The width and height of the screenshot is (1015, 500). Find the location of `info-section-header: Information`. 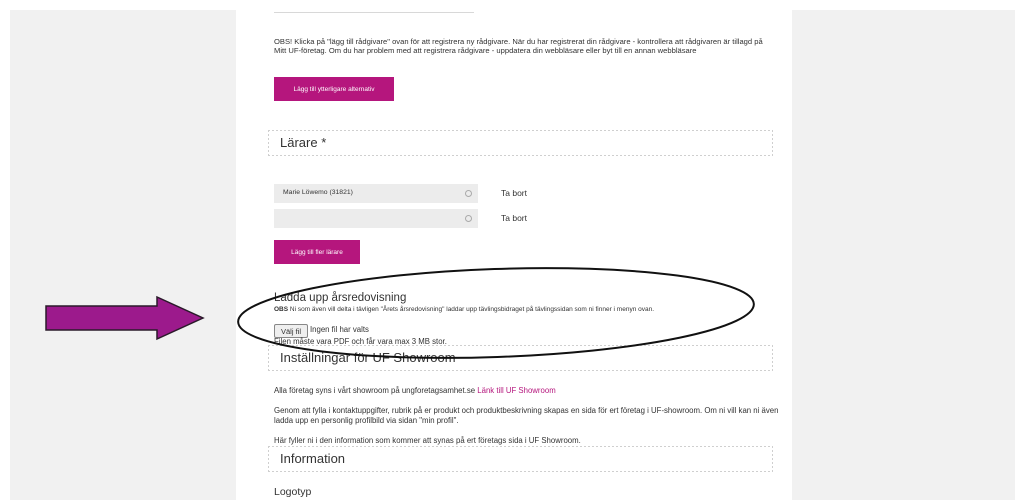

info-section-header: Information is located at coordinates (520, 459).